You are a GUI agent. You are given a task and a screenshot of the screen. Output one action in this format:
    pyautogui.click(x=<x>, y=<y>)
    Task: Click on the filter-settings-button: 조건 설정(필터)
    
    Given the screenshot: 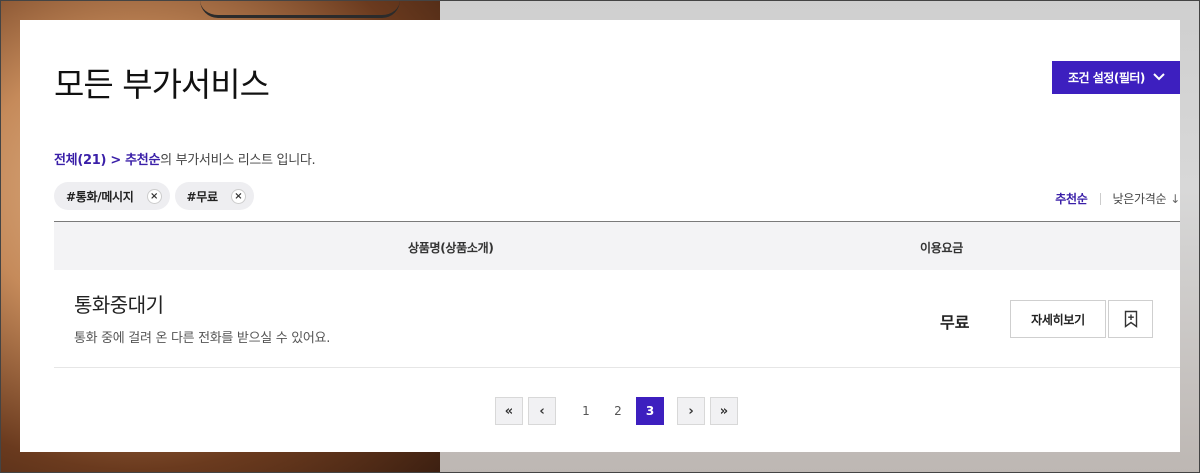 What is the action you would take?
    pyautogui.click(x=1116, y=77)
    